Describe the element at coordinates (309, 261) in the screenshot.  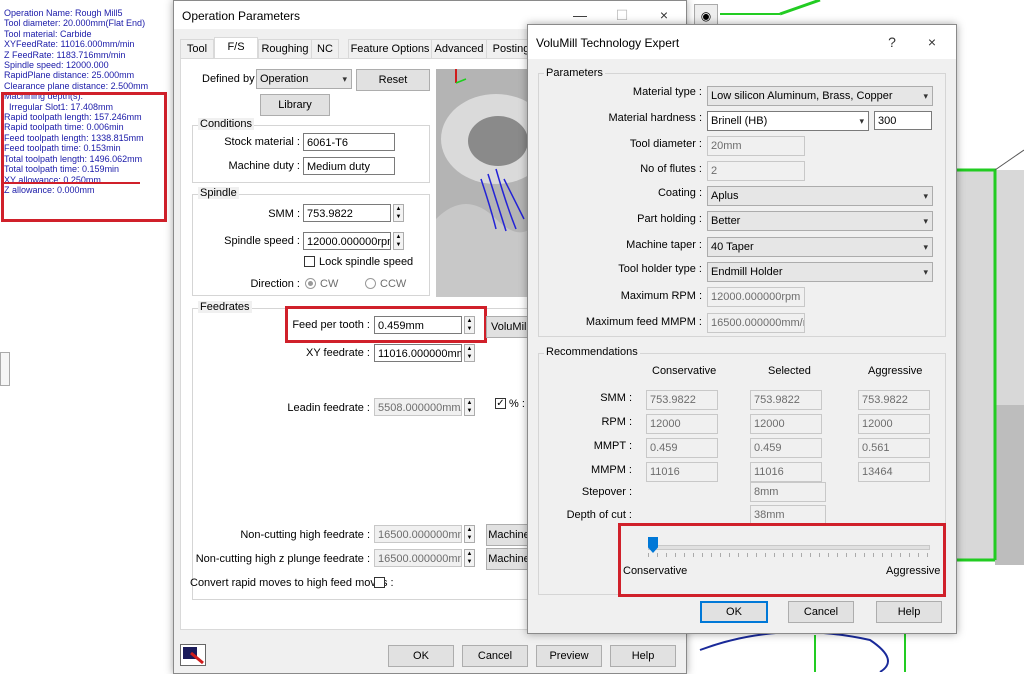
I see `lock-spindle-checkbox` at that location.